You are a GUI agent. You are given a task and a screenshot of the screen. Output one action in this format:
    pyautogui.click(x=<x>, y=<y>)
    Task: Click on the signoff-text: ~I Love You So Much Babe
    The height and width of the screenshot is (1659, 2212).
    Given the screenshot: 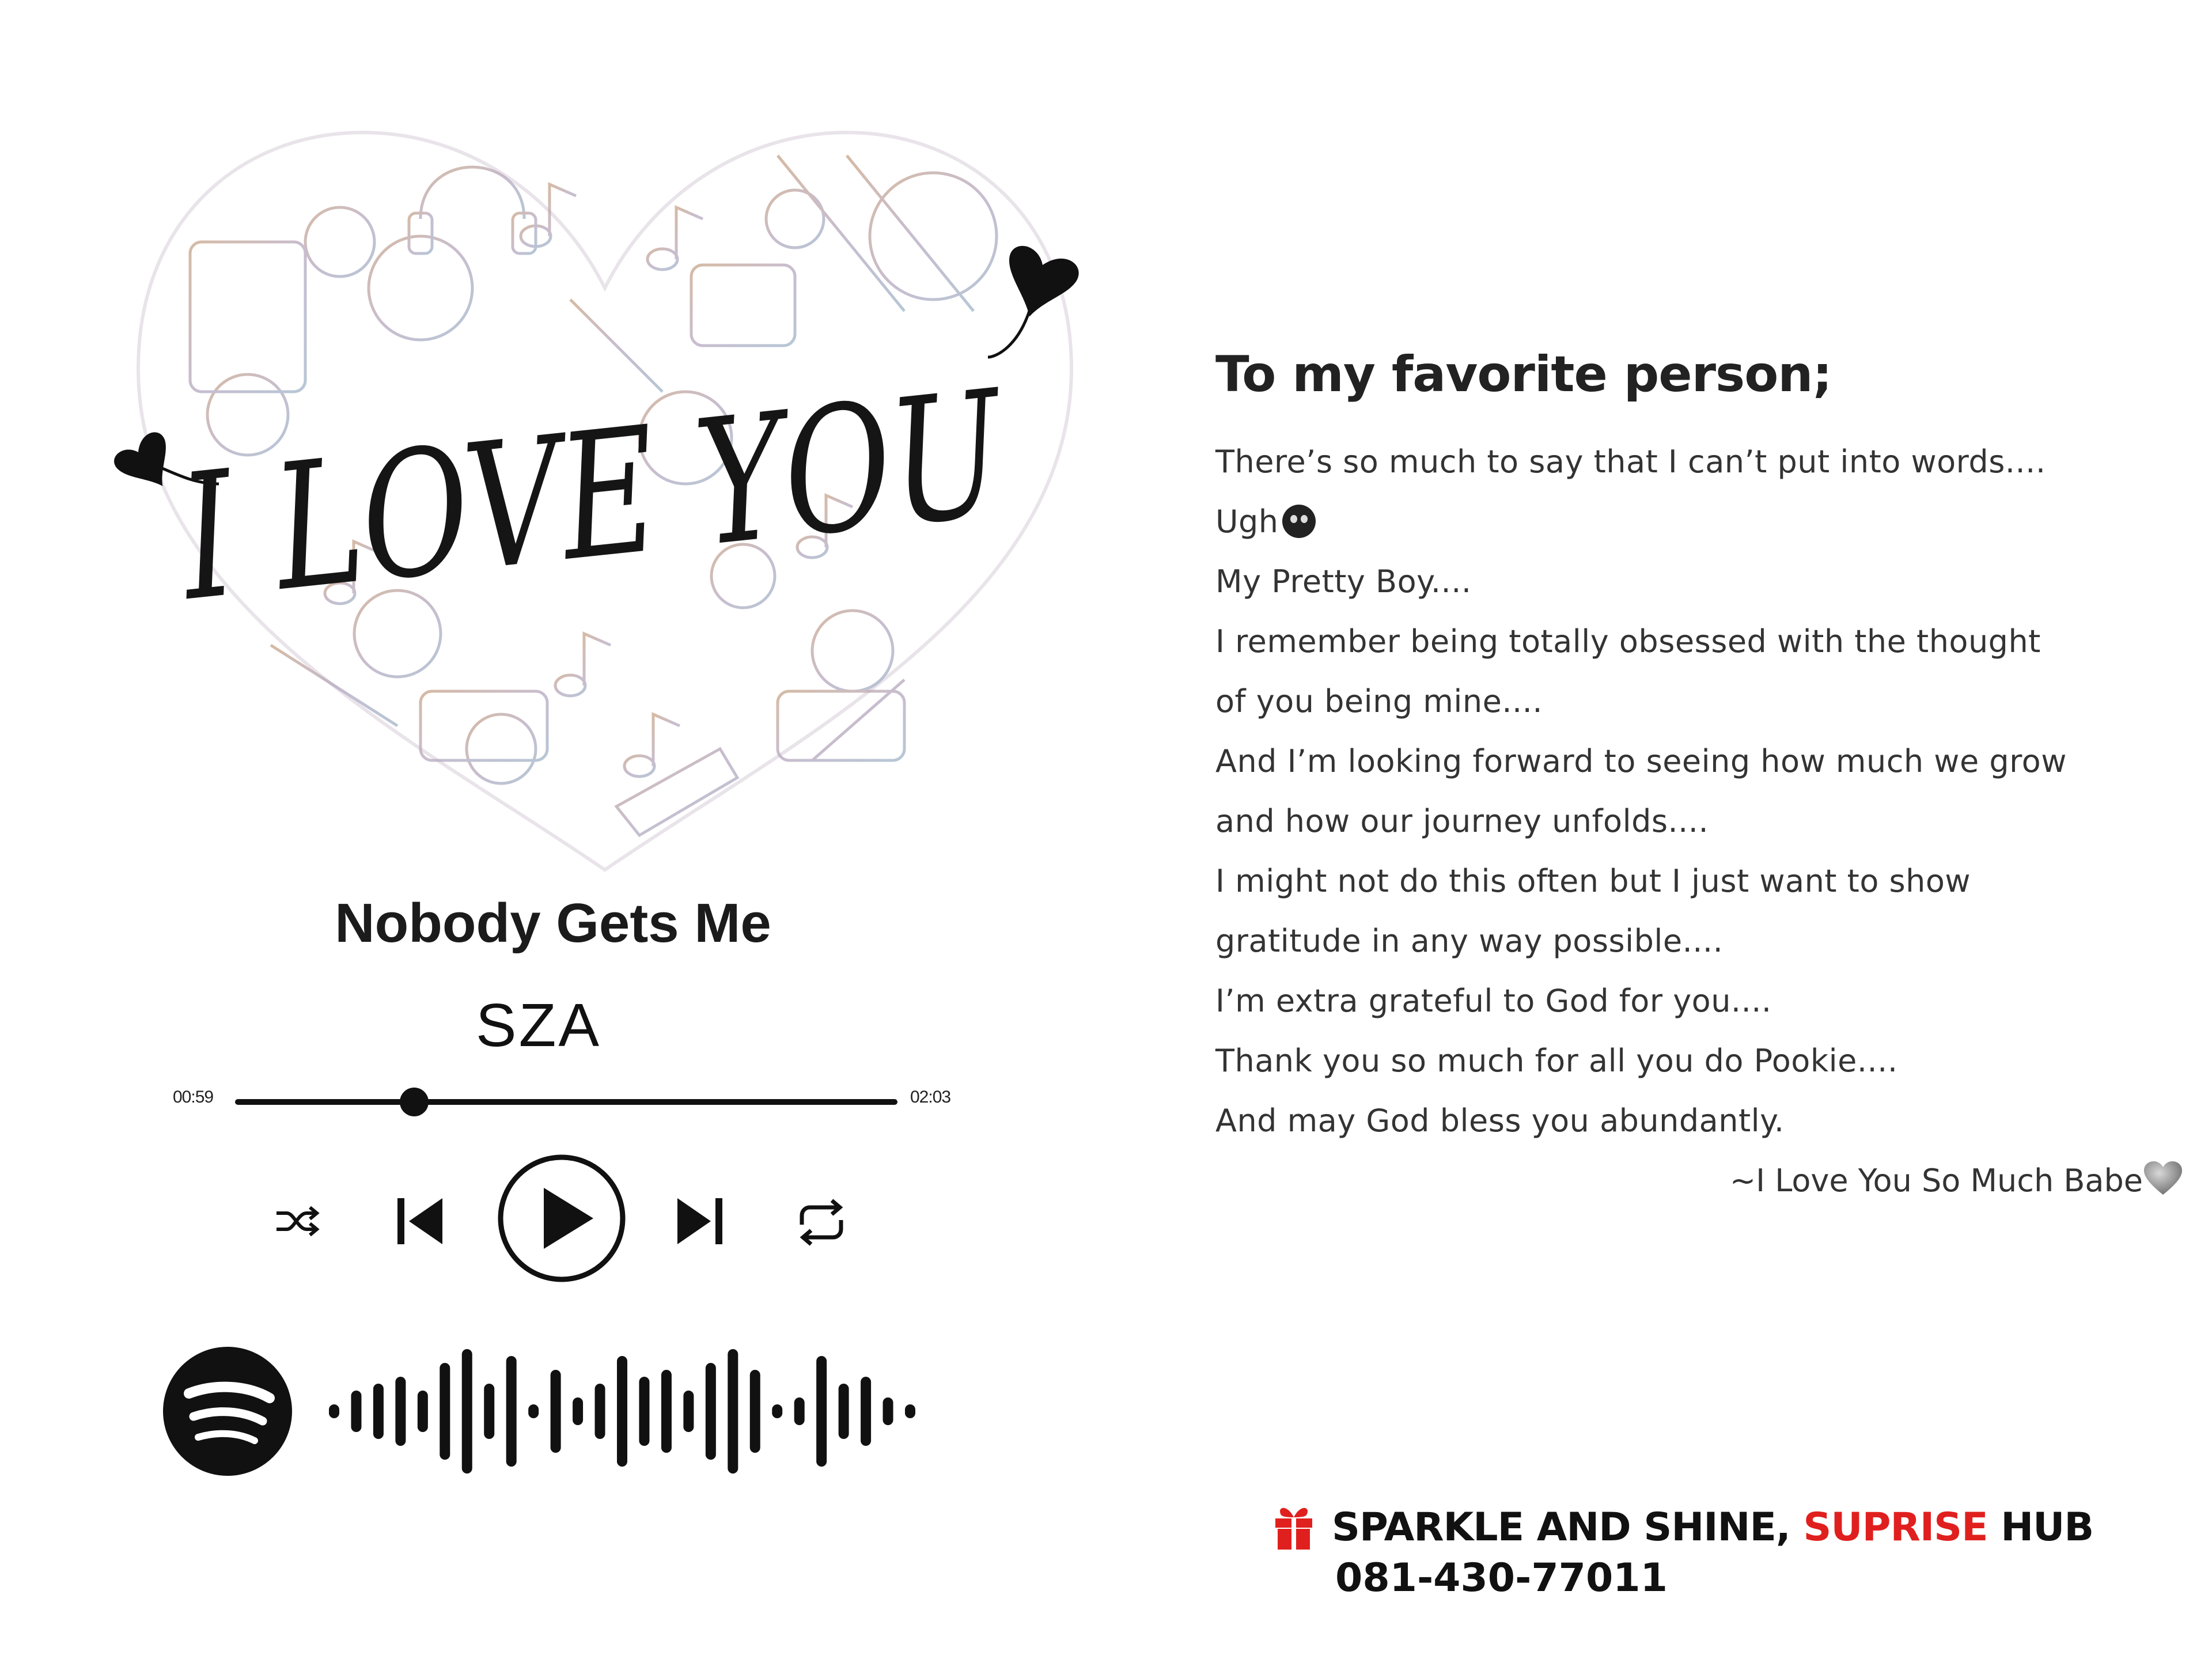 What is the action you would take?
    pyautogui.click(x=1936, y=1180)
    